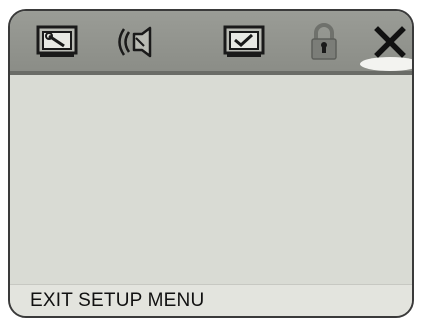 Image resolution: width=421 pixels, height=323 pixels. I want to click on exit-x-icon, so click(390, 42).